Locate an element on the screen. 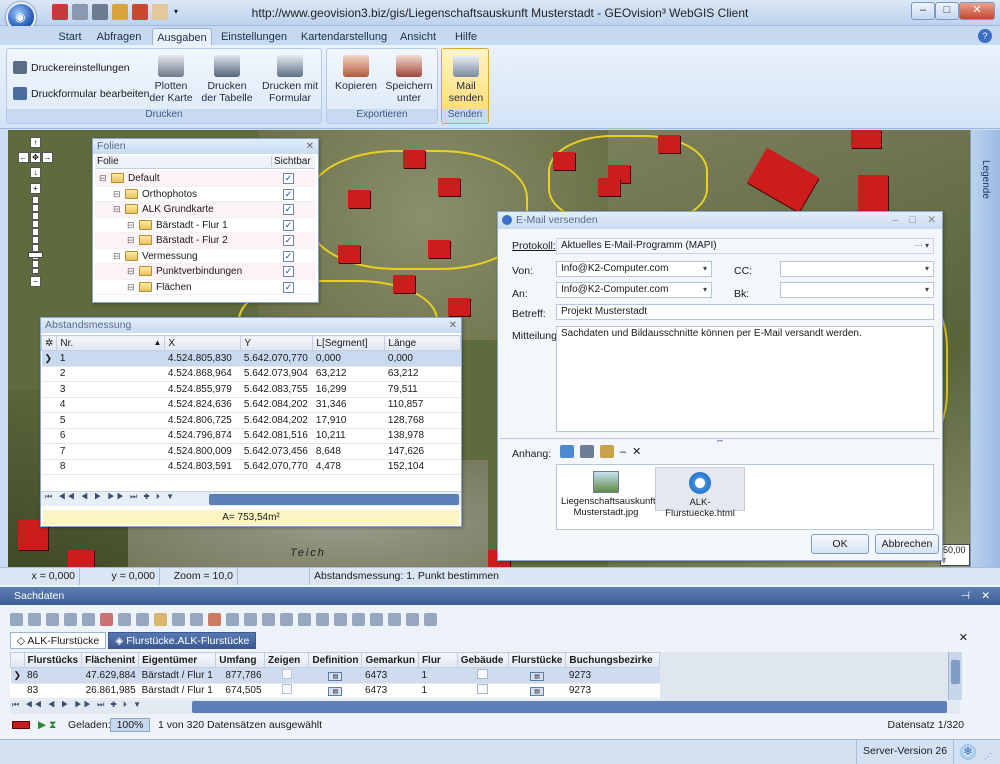 This screenshot has height=764, width=1000. pan-right-button: → is located at coordinates (47, 157).